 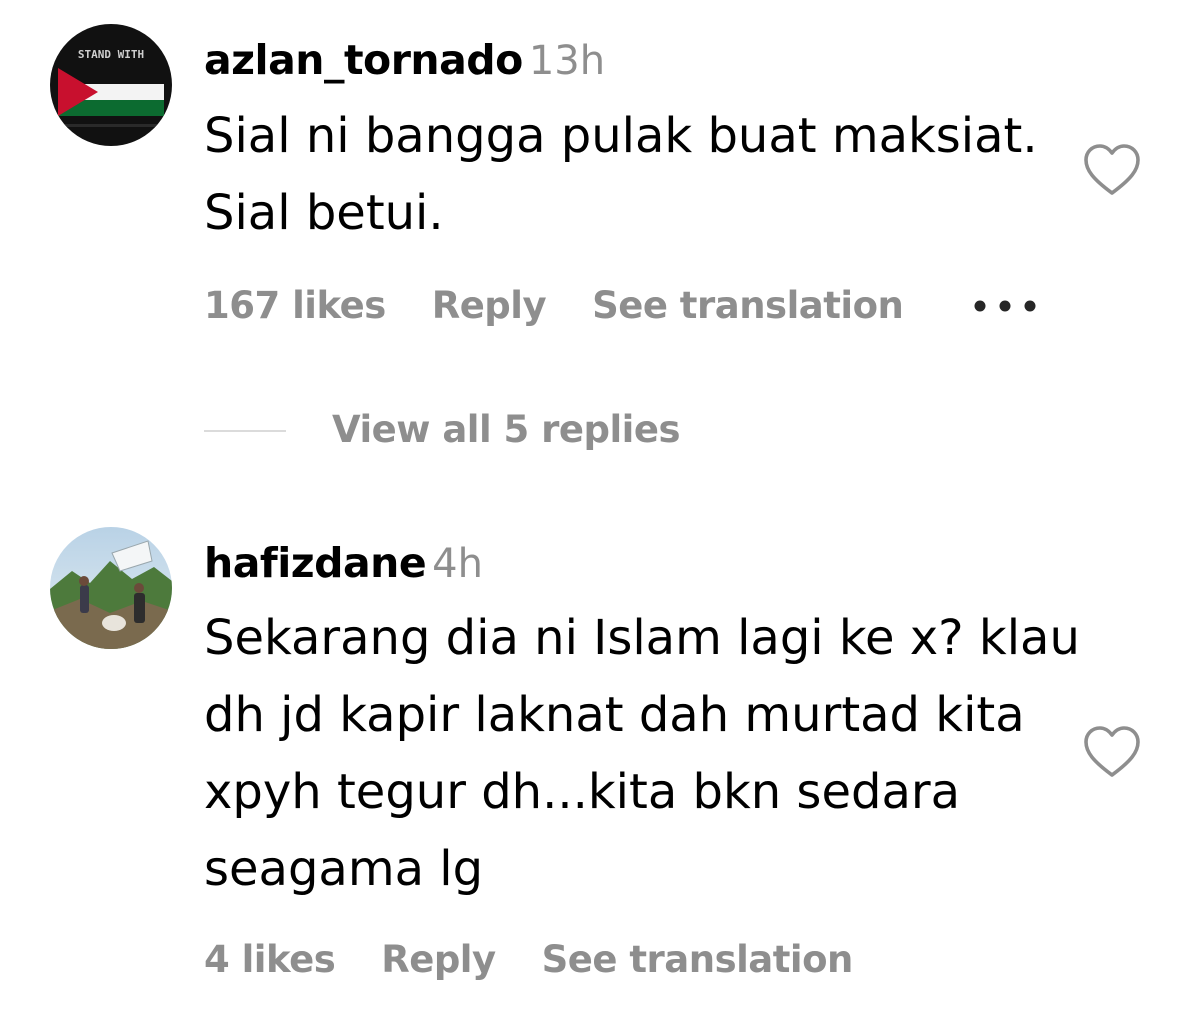 I want to click on likes-count: 4 likes, so click(x=270, y=959).